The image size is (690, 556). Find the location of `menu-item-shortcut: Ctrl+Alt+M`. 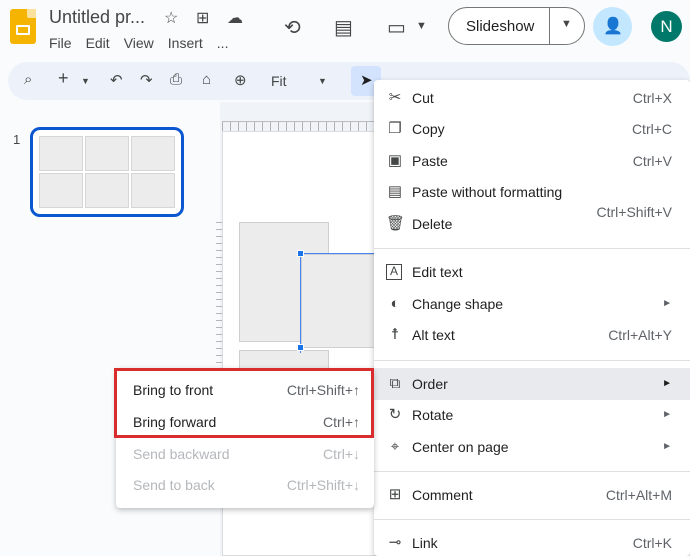

menu-item-shortcut: Ctrl+Alt+M is located at coordinates (638, 495).